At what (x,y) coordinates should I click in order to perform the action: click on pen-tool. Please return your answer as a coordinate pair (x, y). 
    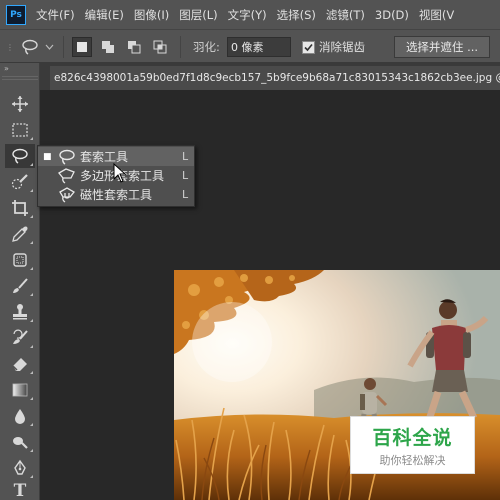
    Looking at the image, I should click on (20, 468).